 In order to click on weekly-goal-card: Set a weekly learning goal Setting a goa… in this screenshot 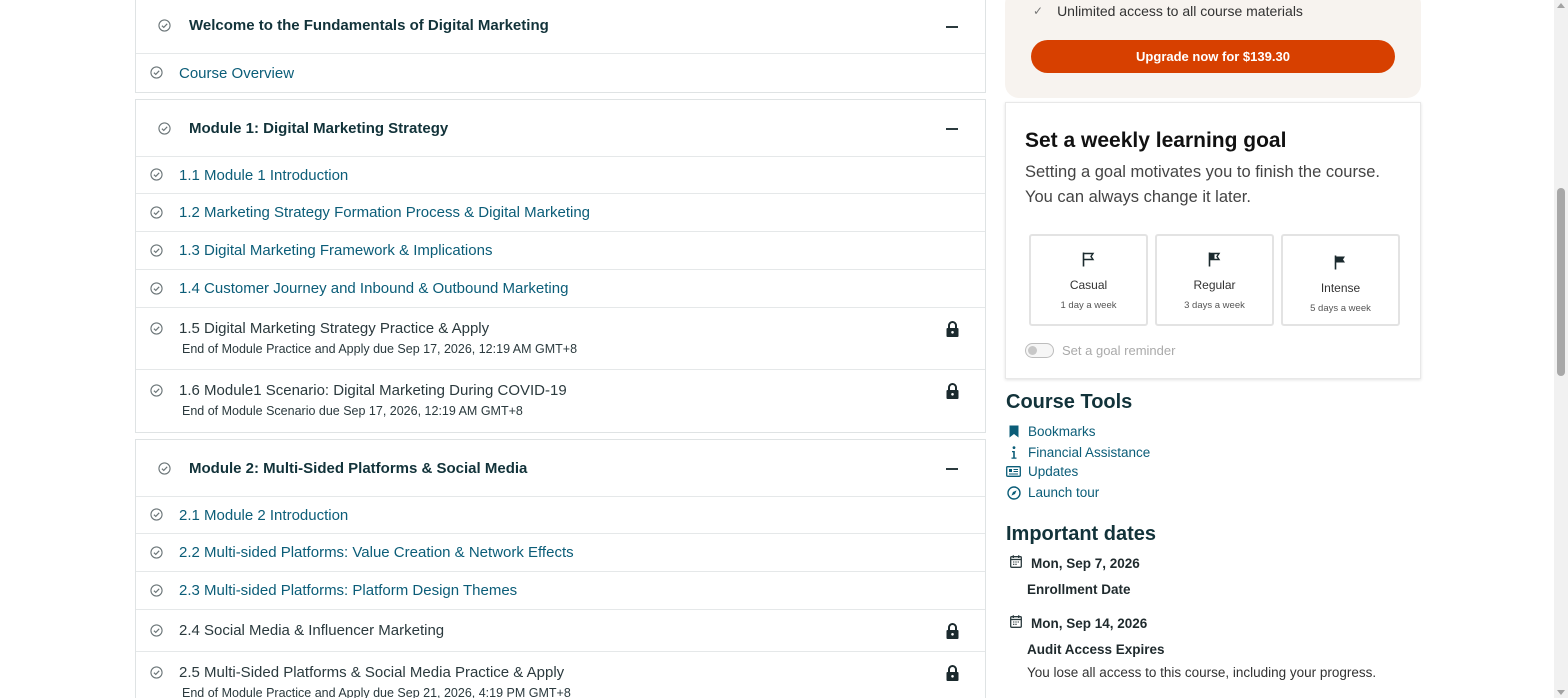, I will do `click(1213, 240)`.